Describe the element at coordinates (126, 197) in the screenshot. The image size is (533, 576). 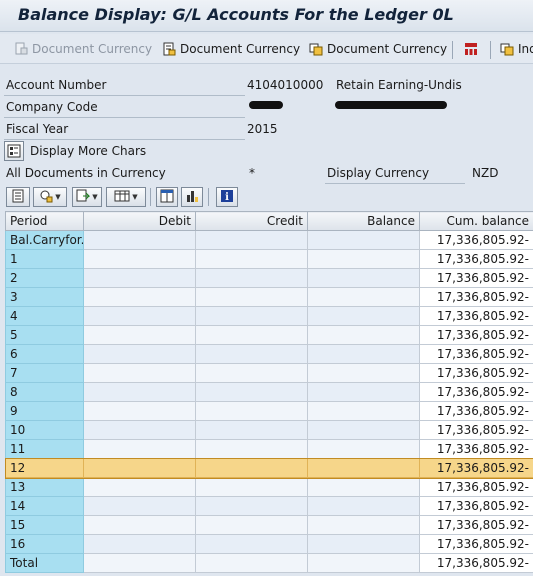
I see `layout-button: ▼` at that location.